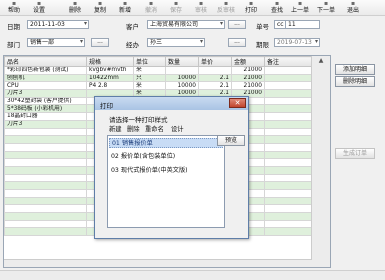 This screenshot has height=280, width=385. Describe the element at coordinates (326, 8) in the screenshot. I see `toolbar-button-12: ▪ 下一单` at that location.